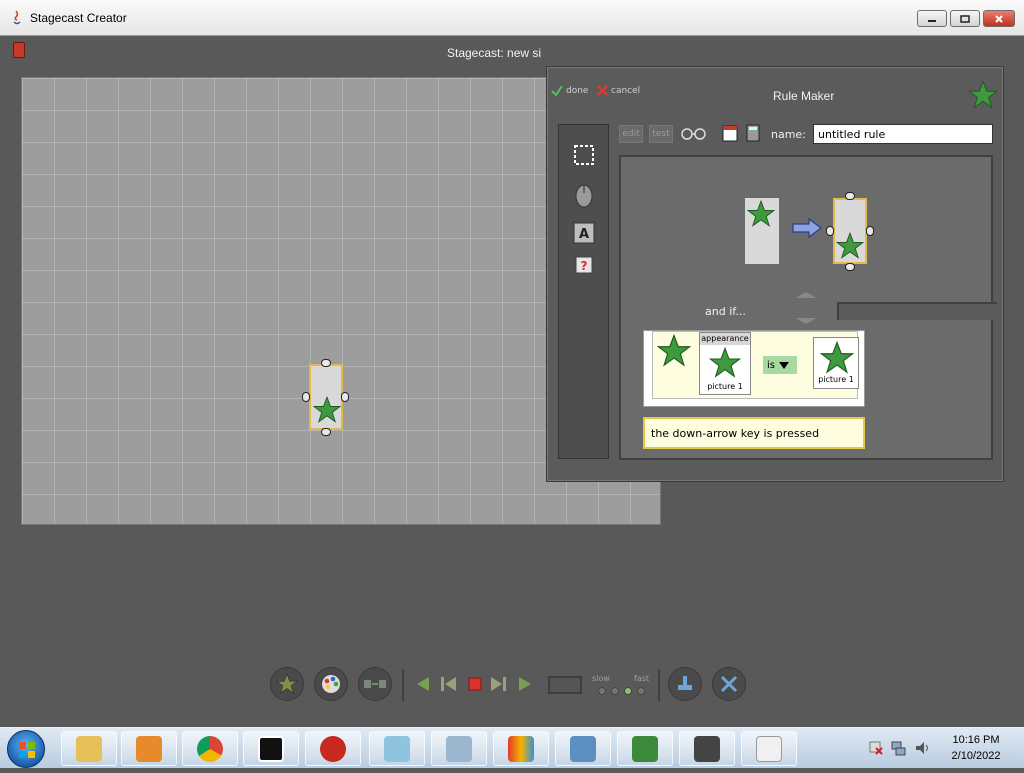 The image size is (1024, 773). I want to click on after-handle-bottom, so click(850, 267).